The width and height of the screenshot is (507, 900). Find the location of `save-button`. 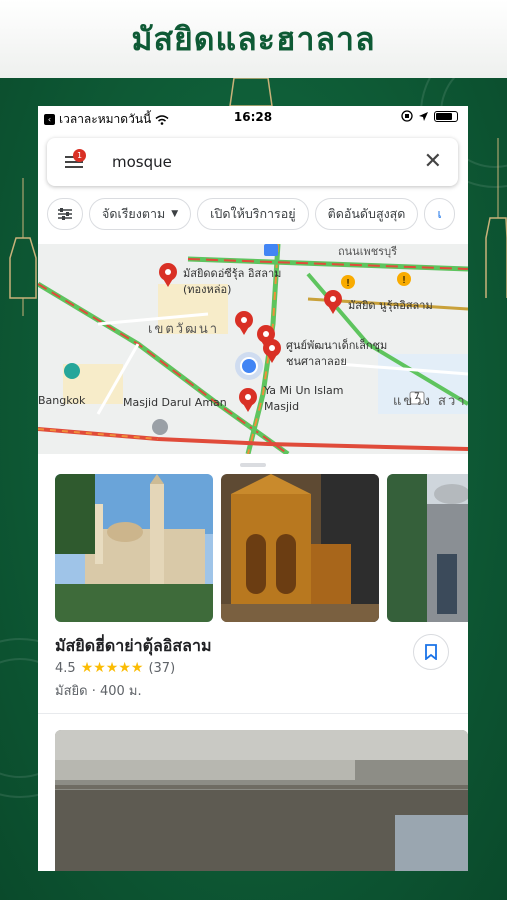

save-button is located at coordinates (431, 652).